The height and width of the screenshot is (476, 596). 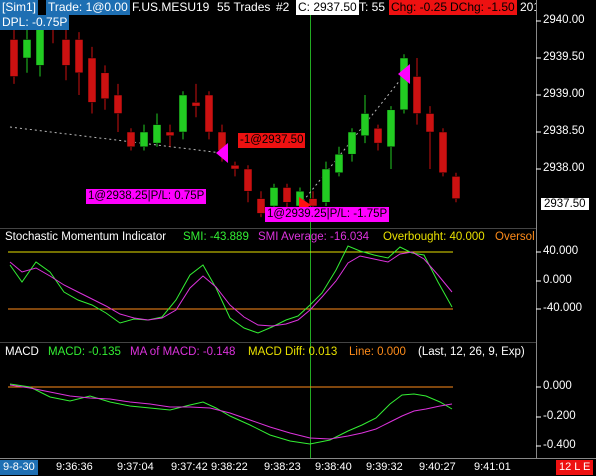 What do you see at coordinates (564, 57) in the screenshot?
I see `price-axis-label: 2939.50` at bounding box center [564, 57].